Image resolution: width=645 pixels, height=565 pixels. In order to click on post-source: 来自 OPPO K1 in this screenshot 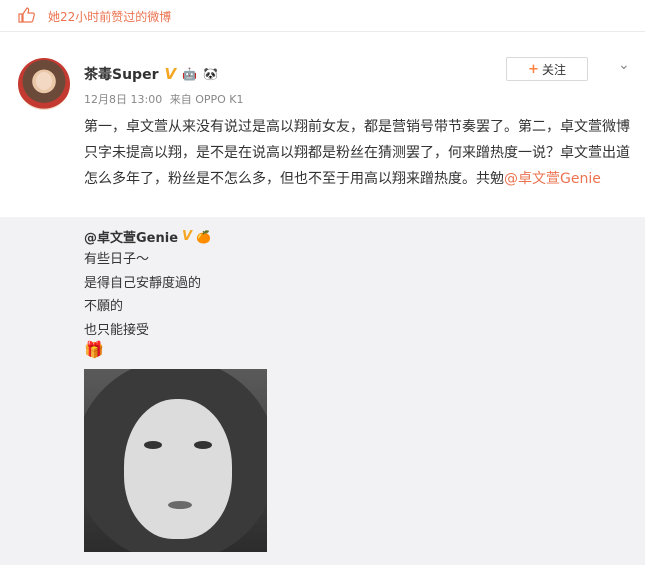, I will do `click(206, 99)`.